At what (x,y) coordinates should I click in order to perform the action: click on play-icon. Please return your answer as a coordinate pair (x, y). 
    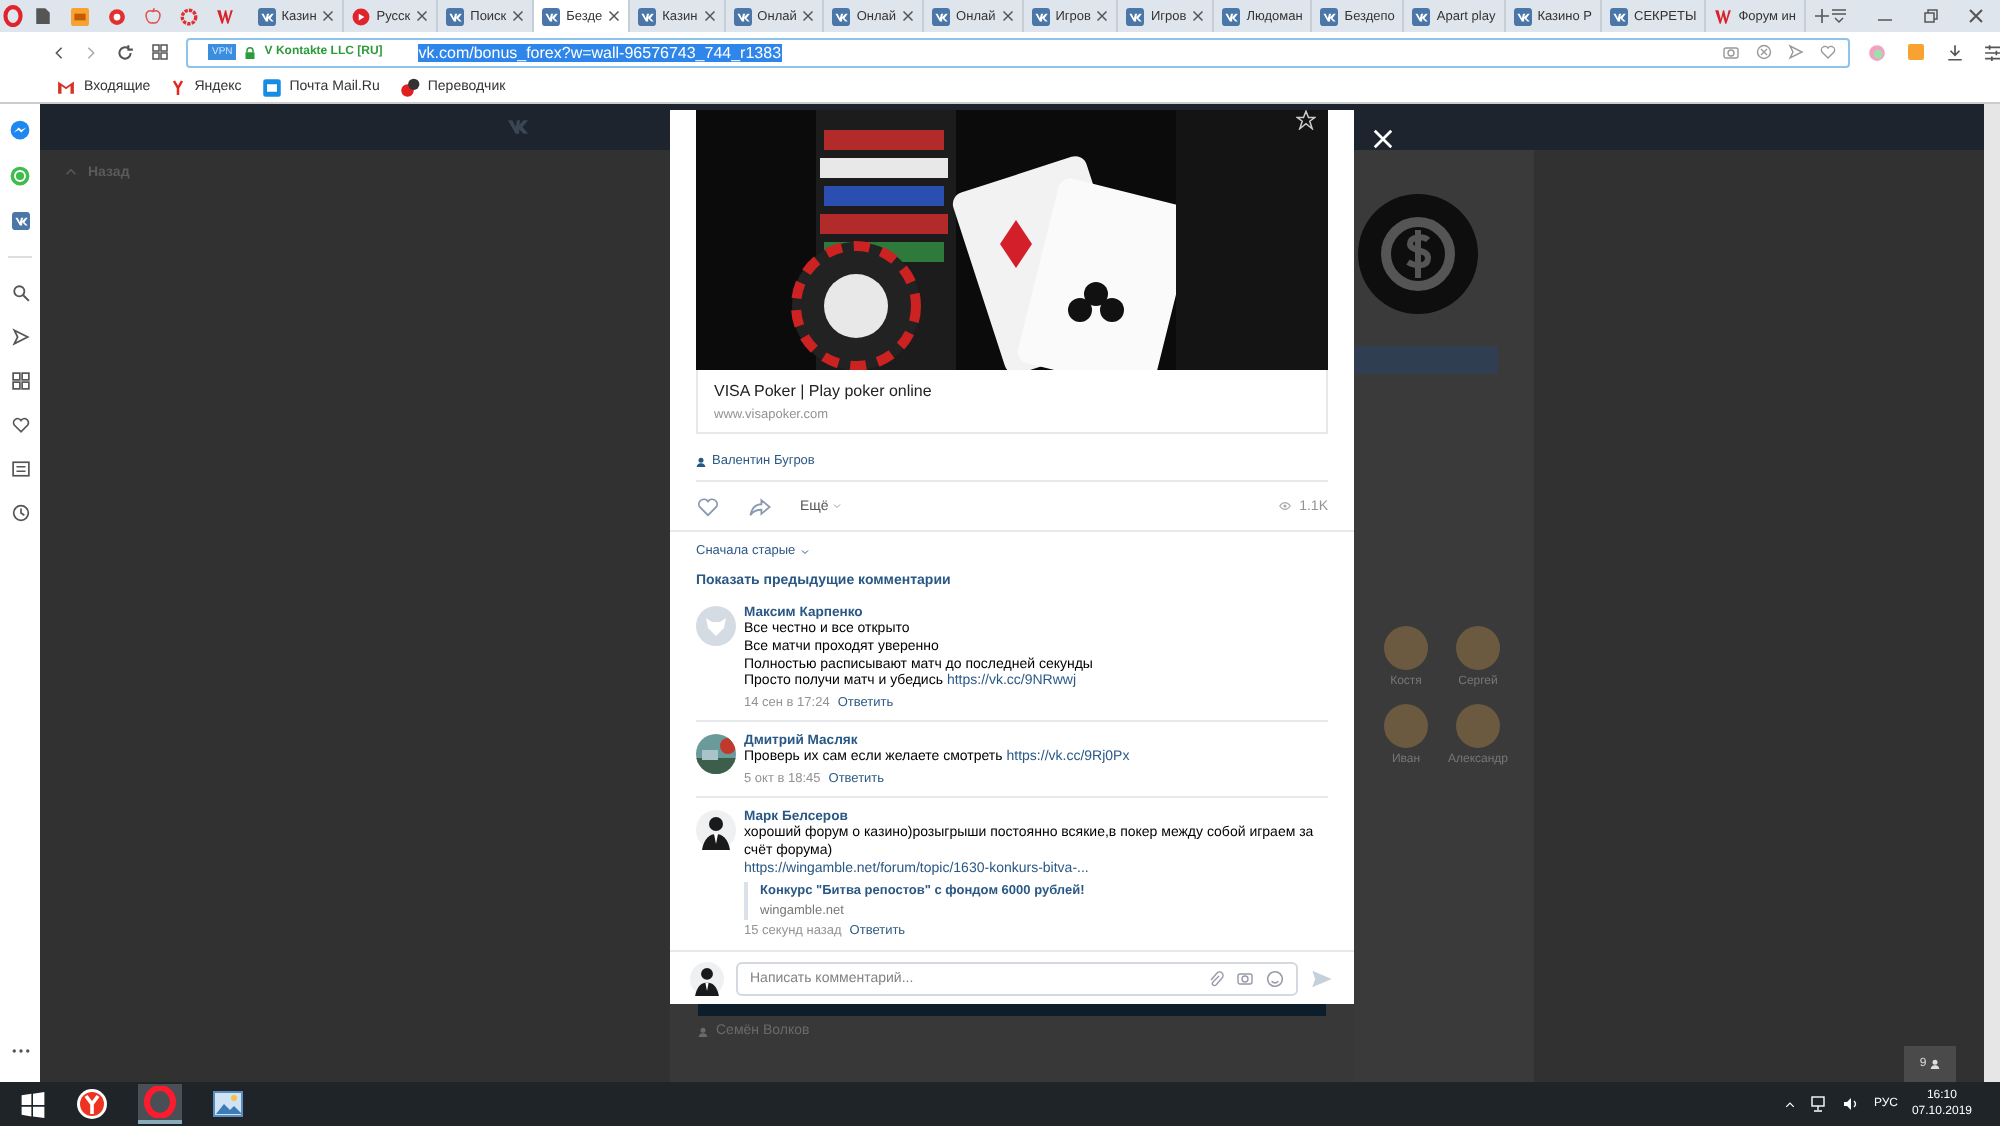
    Looking at the image, I should click on (361, 16).